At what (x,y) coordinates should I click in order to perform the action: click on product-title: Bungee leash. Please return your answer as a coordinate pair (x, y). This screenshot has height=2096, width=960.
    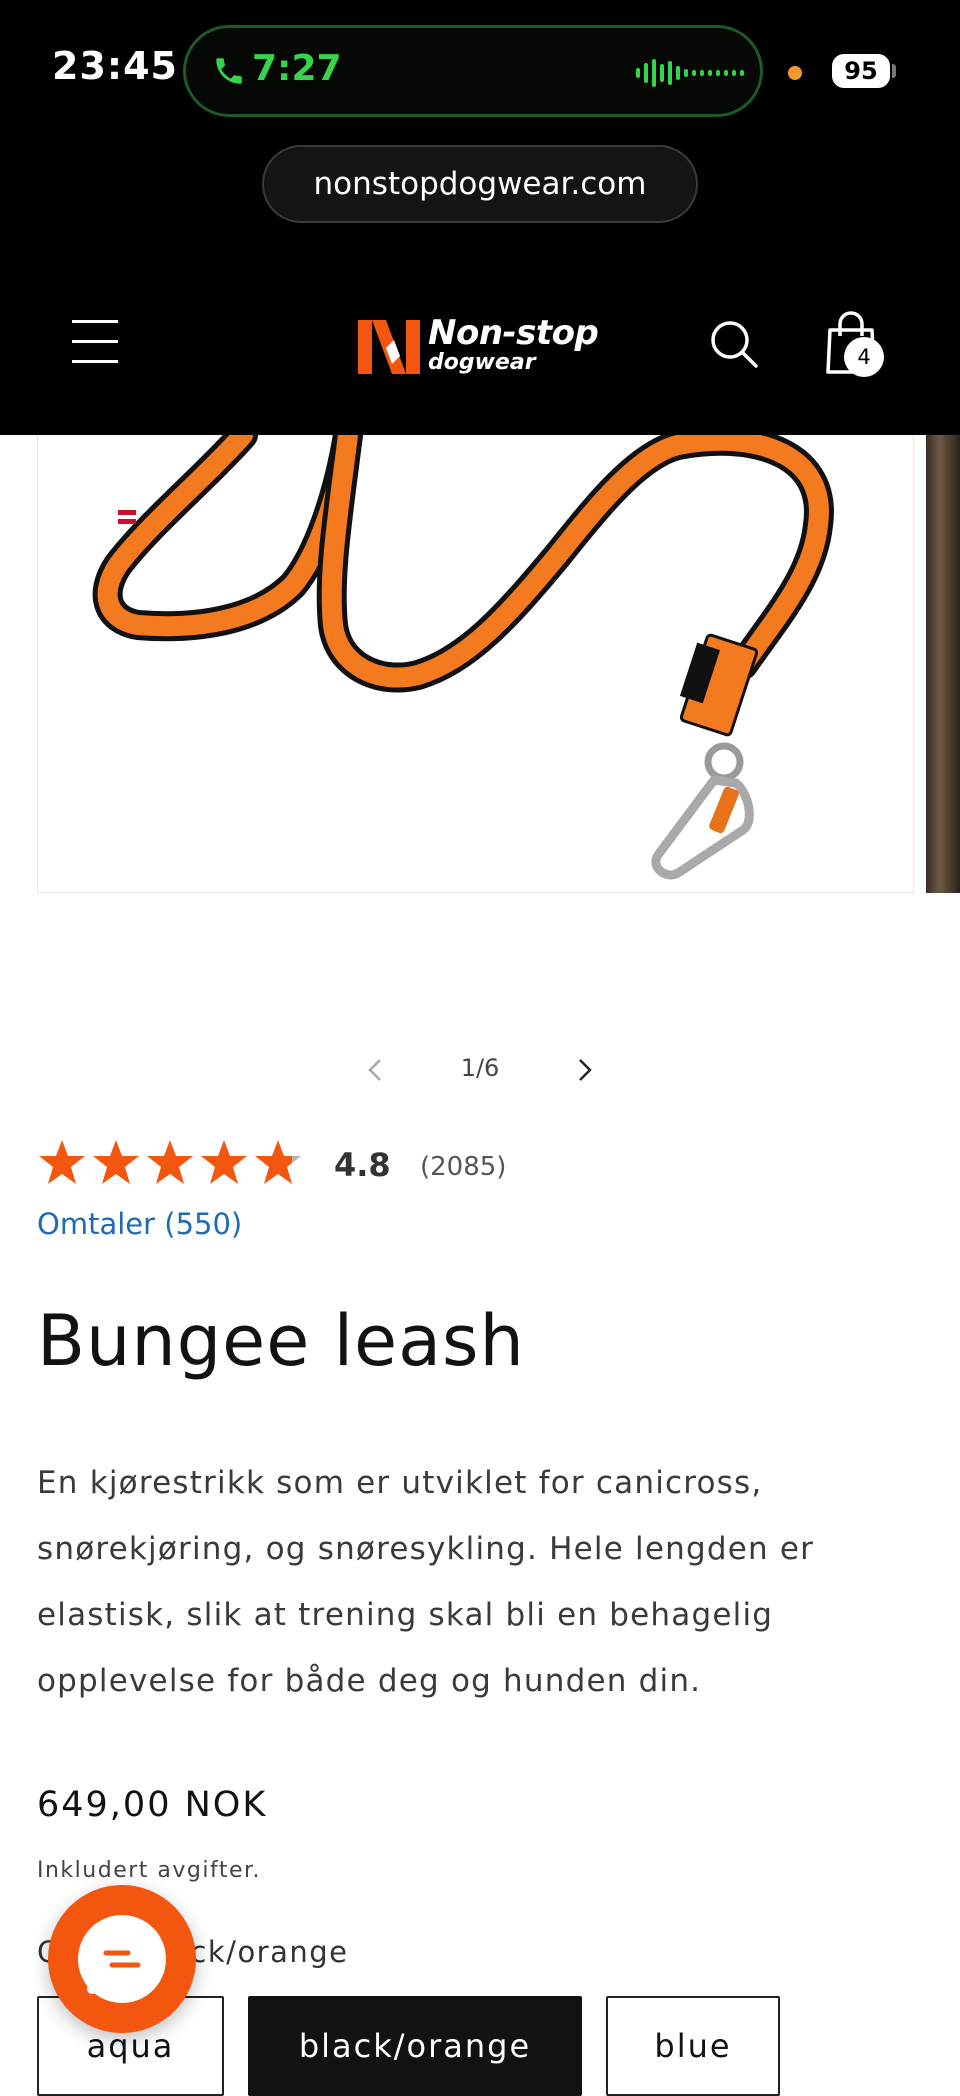
    Looking at the image, I should click on (281, 1341).